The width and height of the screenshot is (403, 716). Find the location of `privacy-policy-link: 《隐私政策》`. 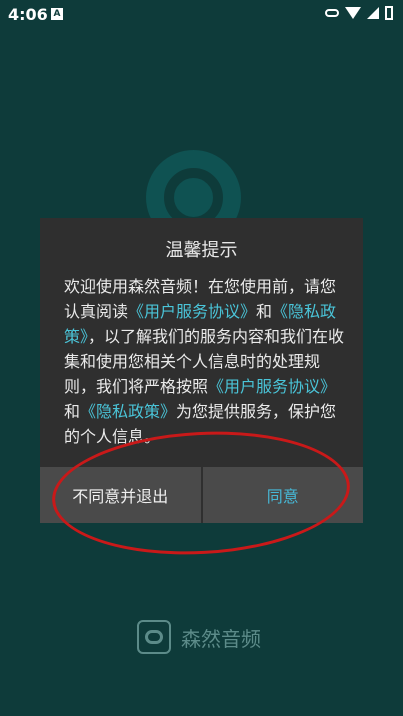

privacy-policy-link: 《隐私政策》 is located at coordinates (128, 411).